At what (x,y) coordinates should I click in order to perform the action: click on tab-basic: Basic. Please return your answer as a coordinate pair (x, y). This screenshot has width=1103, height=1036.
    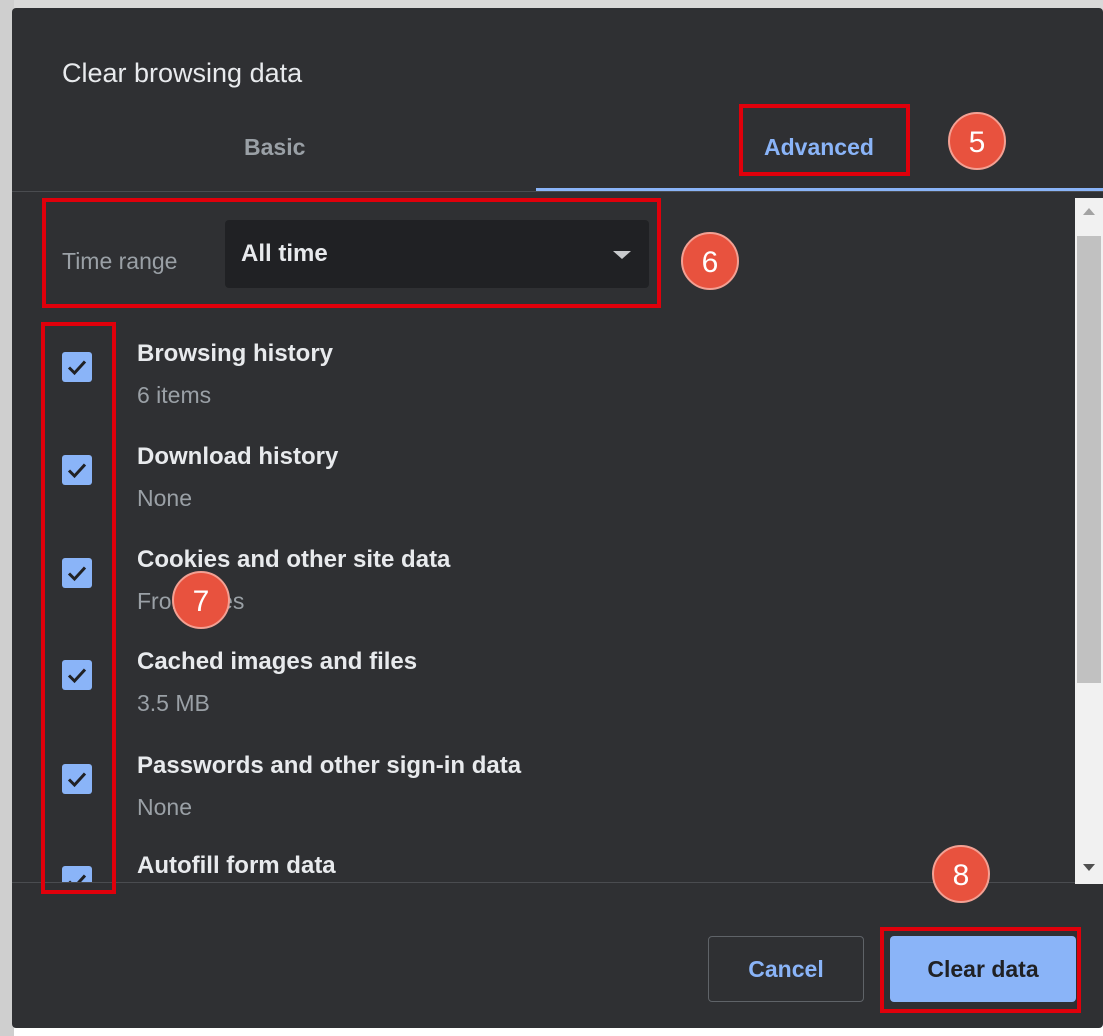
    Looking at the image, I should click on (274, 147).